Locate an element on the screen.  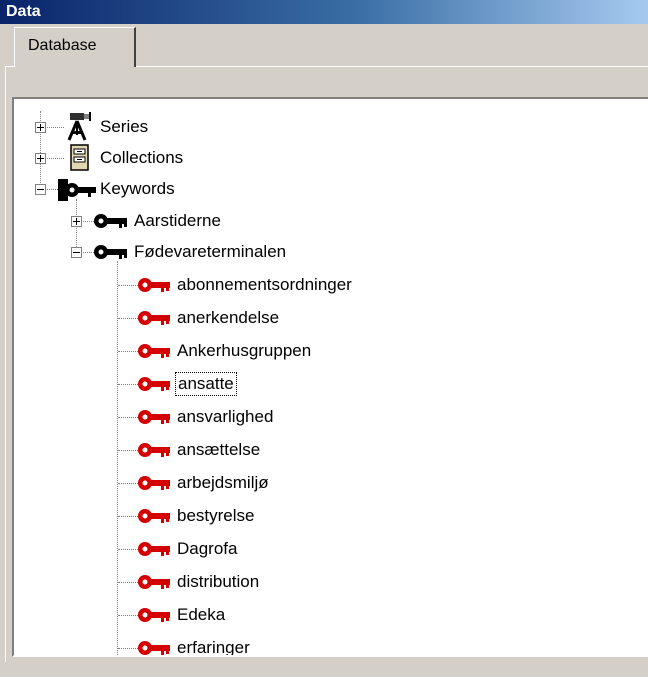
collapse-fodevareterminalen-button is located at coordinates (76, 252).